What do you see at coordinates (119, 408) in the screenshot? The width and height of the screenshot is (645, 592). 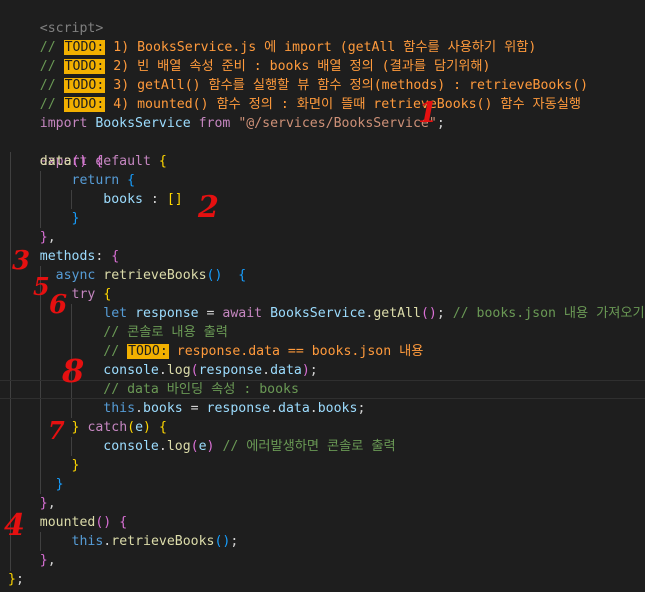 I see `this-keyword: this` at bounding box center [119, 408].